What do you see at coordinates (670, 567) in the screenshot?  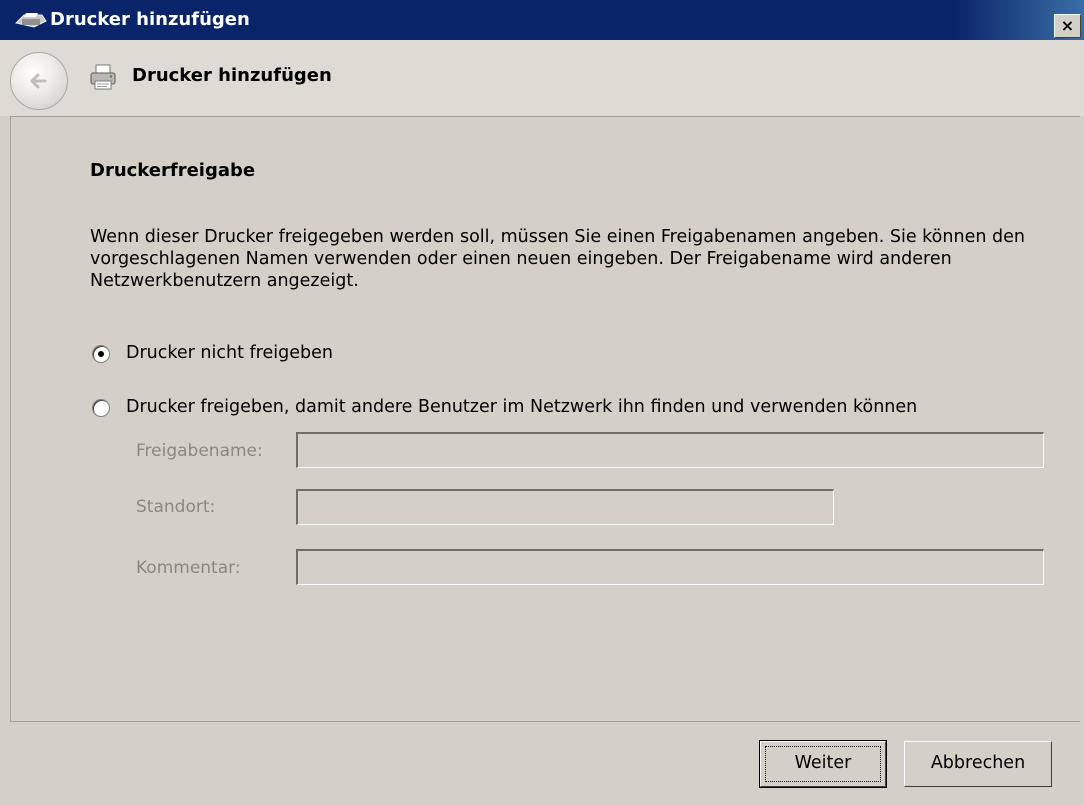 I see `comment-field` at bounding box center [670, 567].